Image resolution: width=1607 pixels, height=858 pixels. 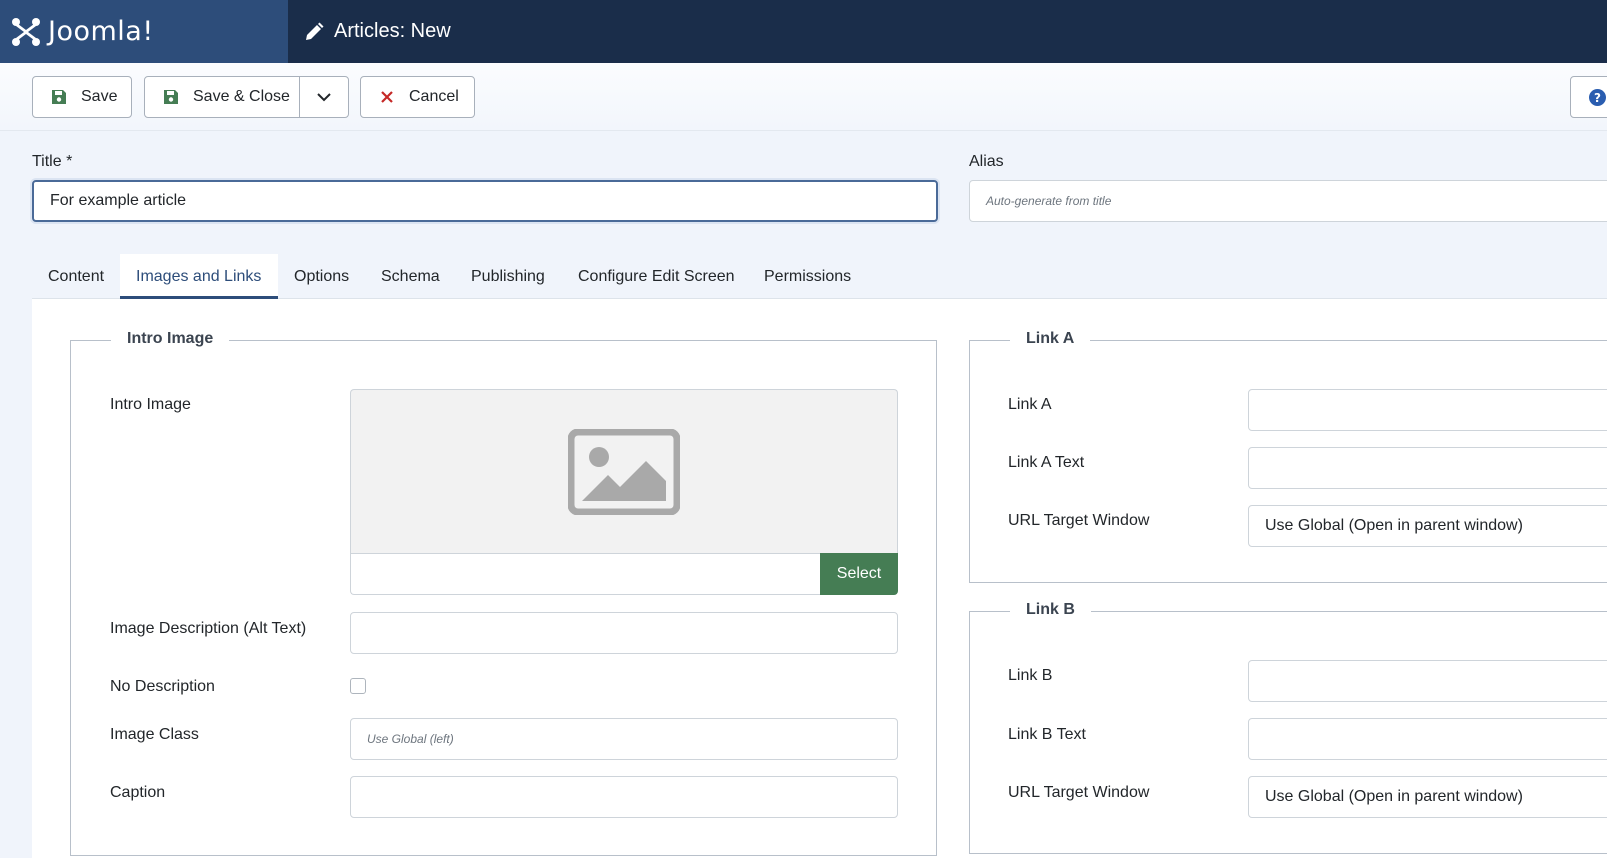 I want to click on help-icon: ?, so click(x=1597, y=97).